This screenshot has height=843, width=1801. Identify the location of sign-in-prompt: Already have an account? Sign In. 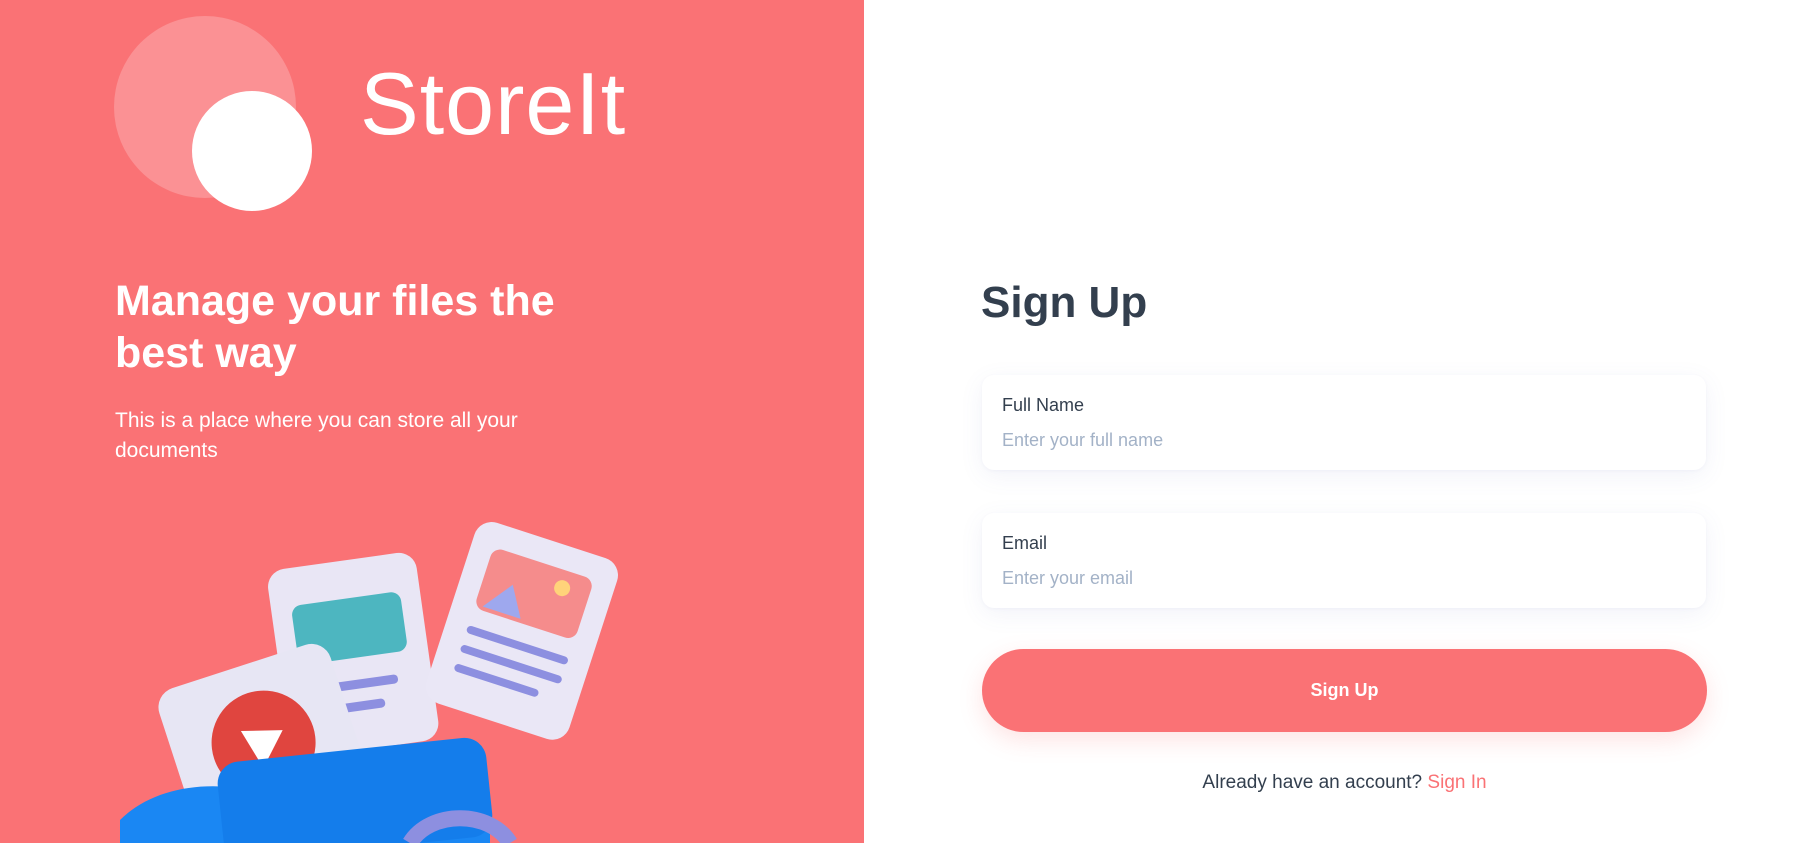
(1344, 783).